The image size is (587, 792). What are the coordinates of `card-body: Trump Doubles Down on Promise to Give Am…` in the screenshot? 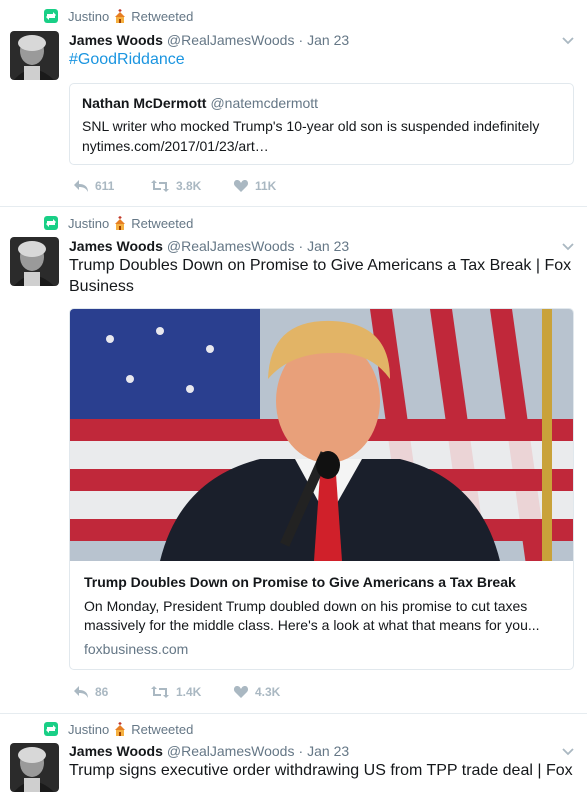 It's located at (321, 615).